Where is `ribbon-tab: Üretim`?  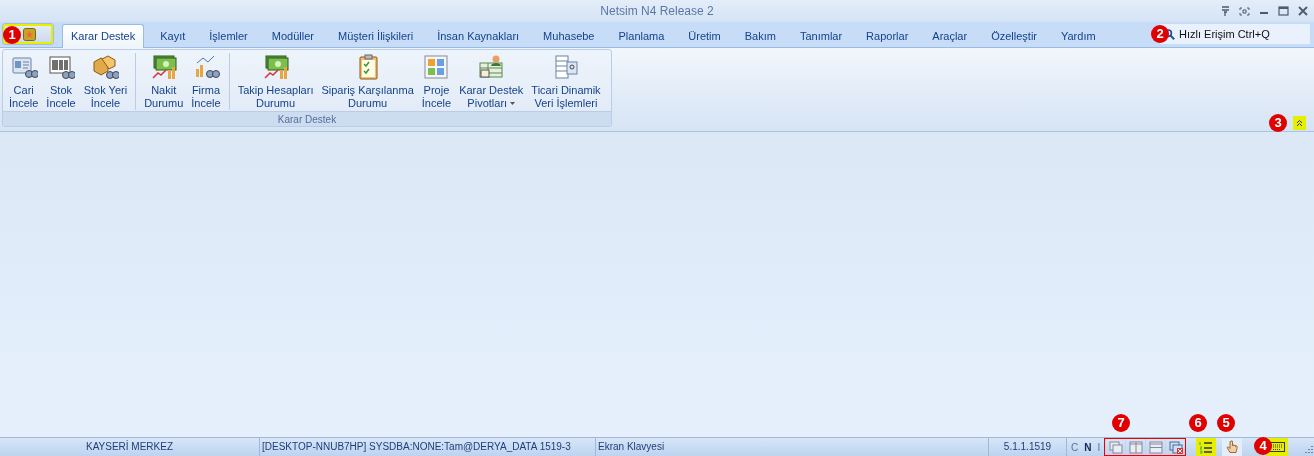
ribbon-tab: Üretim is located at coordinates (704, 36).